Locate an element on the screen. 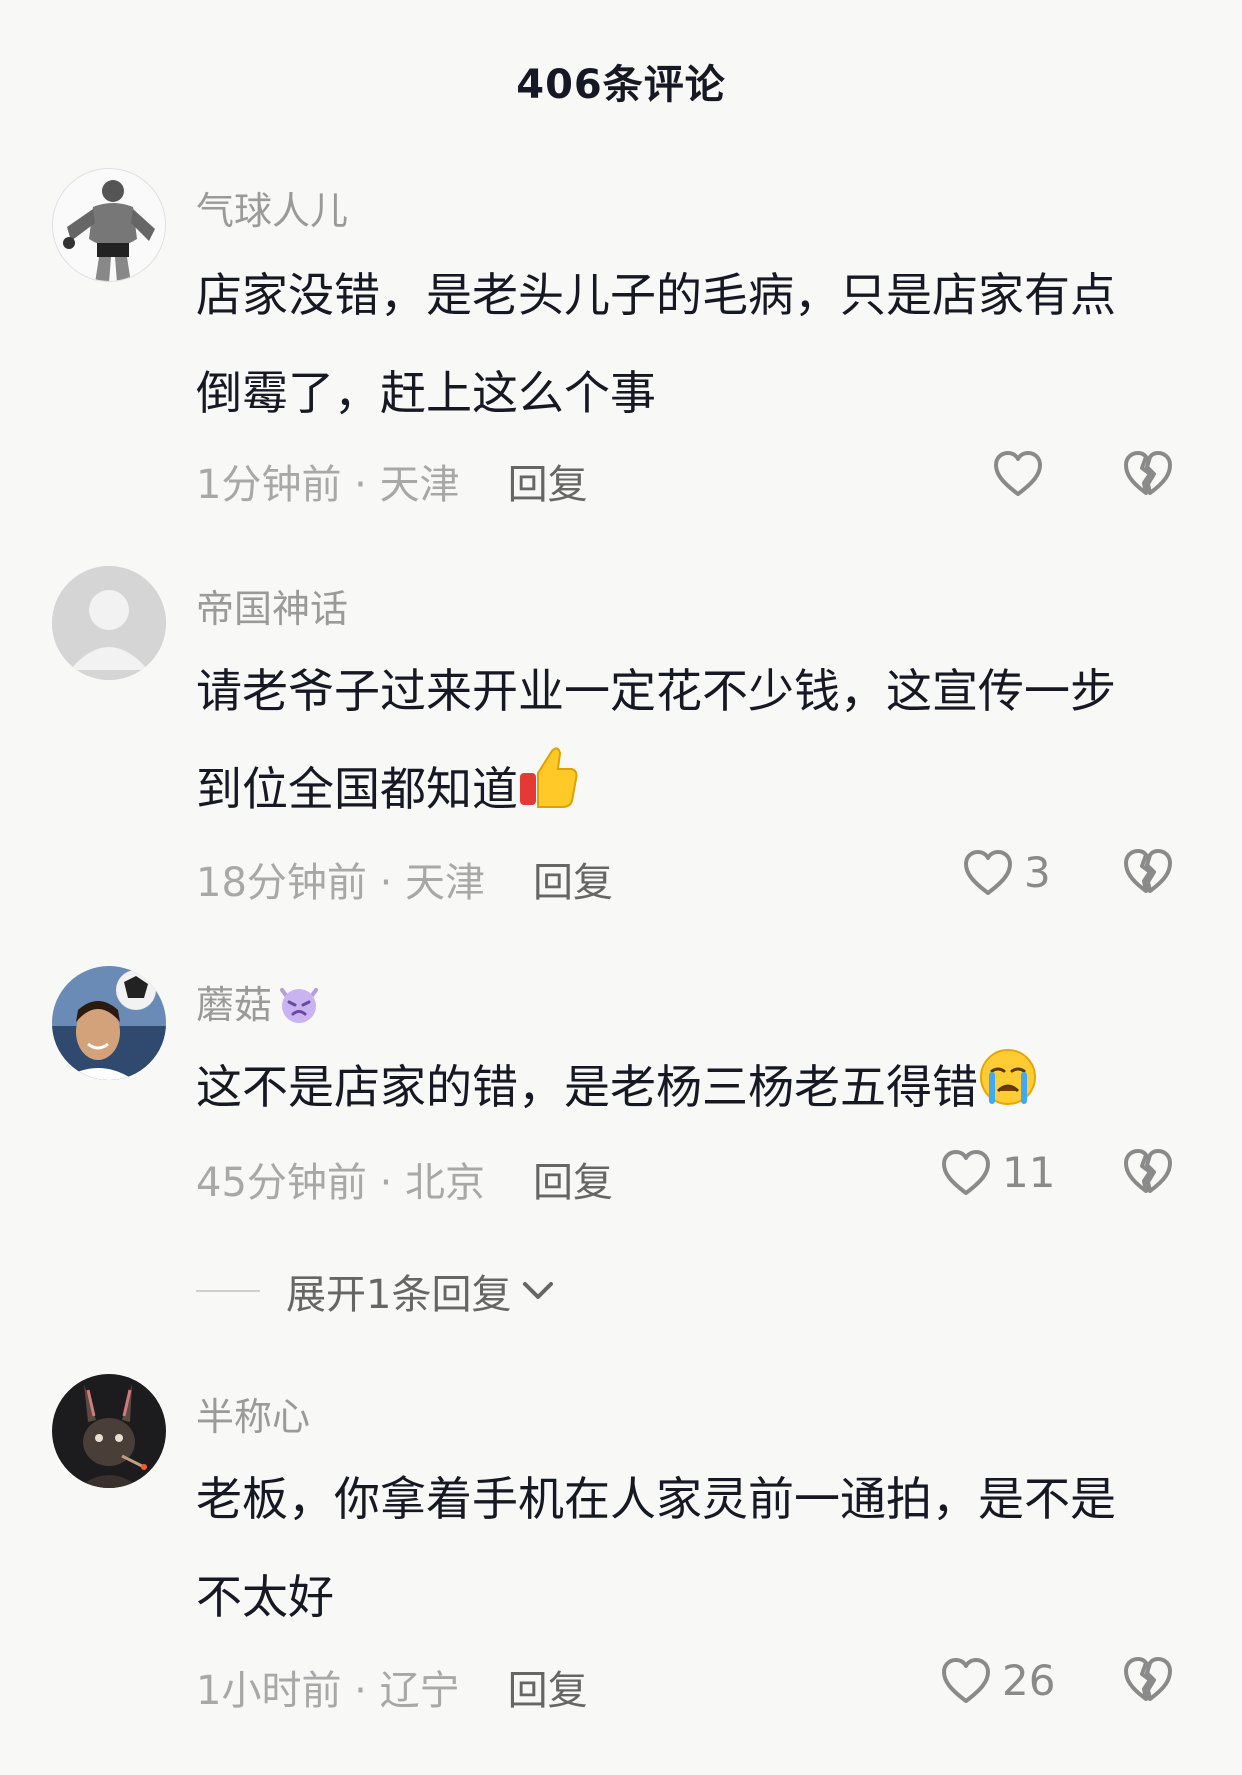 The image size is (1242, 1775). like-count: 26 is located at coordinates (1029, 1680).